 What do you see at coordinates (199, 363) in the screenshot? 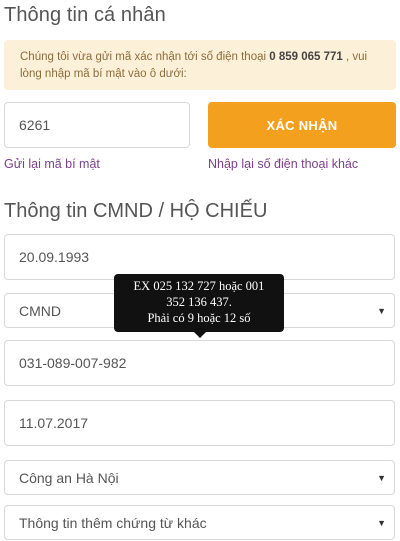
I see `id-number-input: 031-089-007-982` at bounding box center [199, 363].